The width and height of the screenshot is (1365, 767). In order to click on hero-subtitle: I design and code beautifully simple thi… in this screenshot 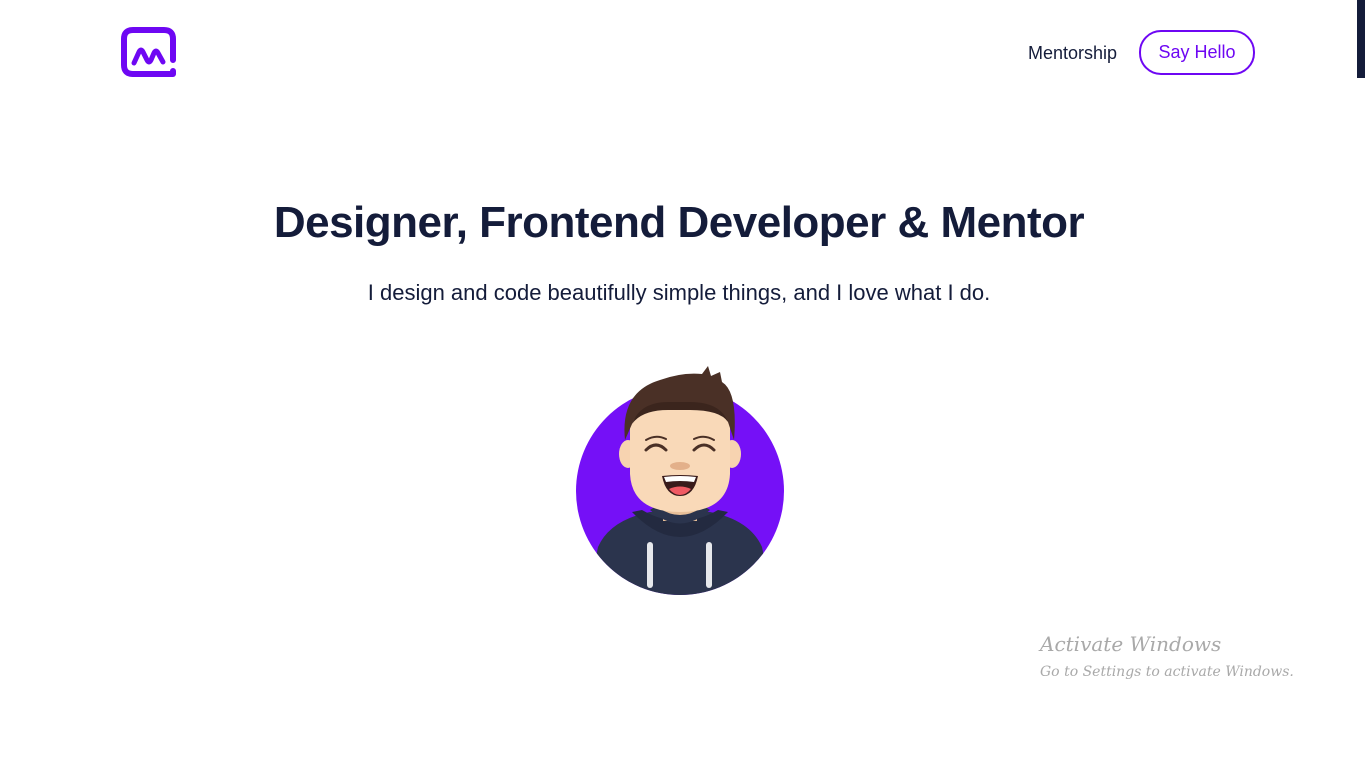, I will do `click(679, 292)`.